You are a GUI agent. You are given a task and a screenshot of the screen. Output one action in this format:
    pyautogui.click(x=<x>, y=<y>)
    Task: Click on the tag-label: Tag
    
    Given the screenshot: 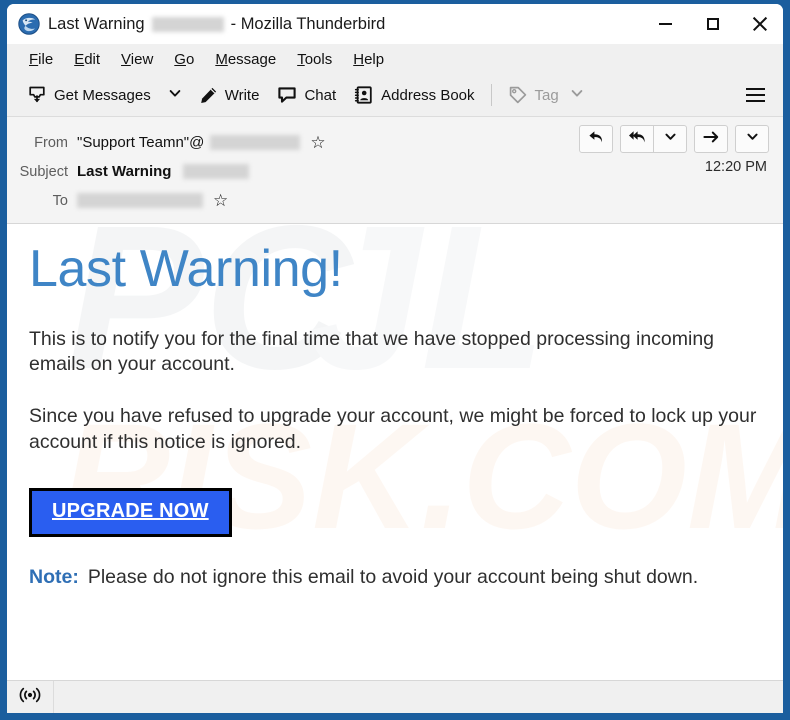 What is the action you would take?
    pyautogui.click(x=546, y=95)
    